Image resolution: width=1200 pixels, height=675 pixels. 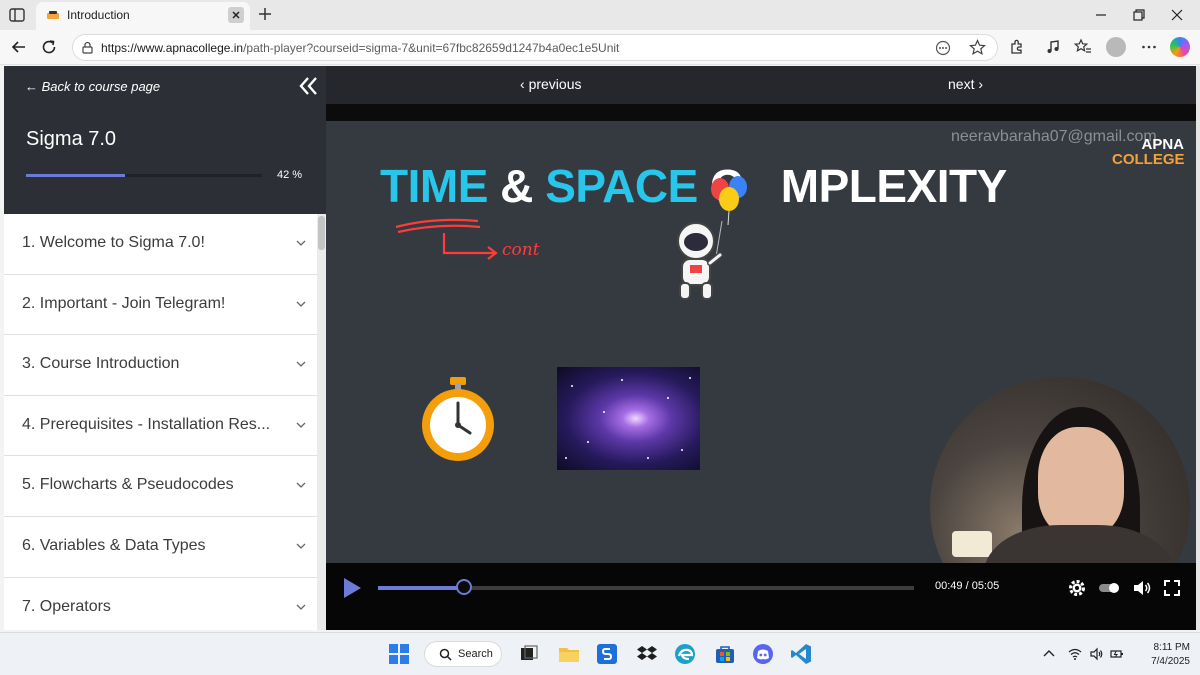 I want to click on dropbox-icon, so click(x=647, y=654).